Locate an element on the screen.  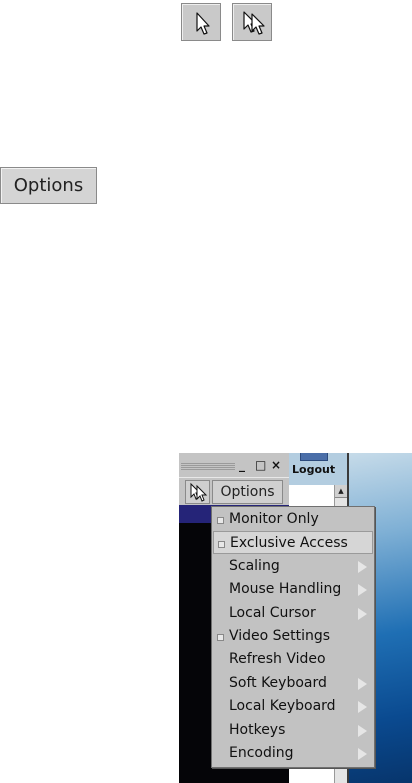
menu-item-label: Scaling is located at coordinates (254, 565).